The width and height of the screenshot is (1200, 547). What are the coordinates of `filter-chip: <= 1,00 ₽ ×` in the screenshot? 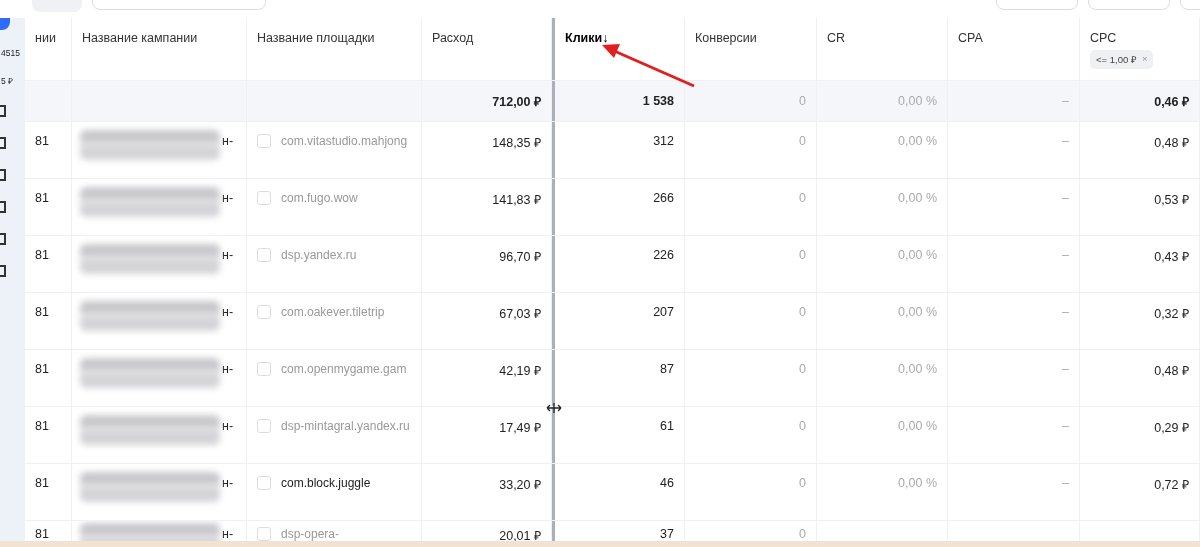 It's located at (1122, 59).